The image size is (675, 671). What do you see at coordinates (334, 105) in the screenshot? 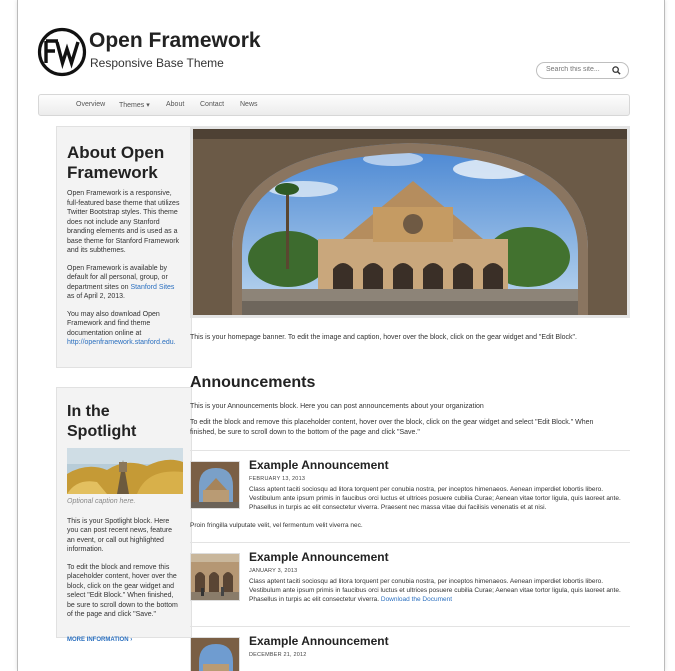
I see `main-nav: Overview Themes ▾ About Contact News` at bounding box center [334, 105].